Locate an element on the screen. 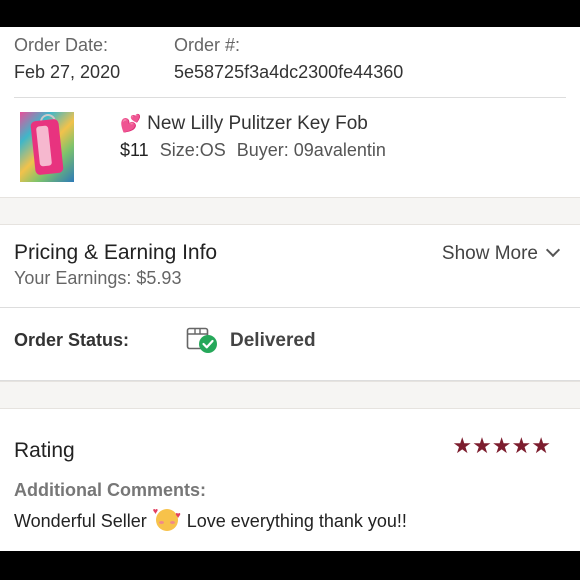 The height and width of the screenshot is (580, 580). order-status-row: Order Status: Delivered is located at coordinates (290, 342).